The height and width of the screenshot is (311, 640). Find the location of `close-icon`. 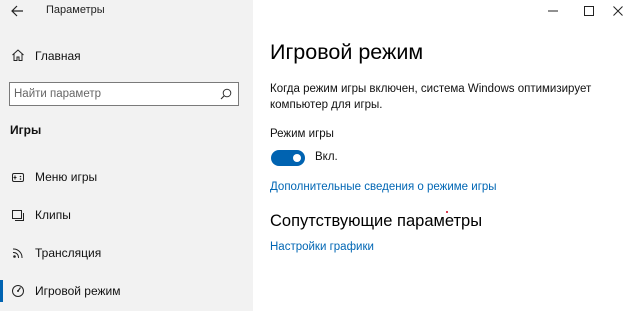

close-icon is located at coordinates (618, 11).